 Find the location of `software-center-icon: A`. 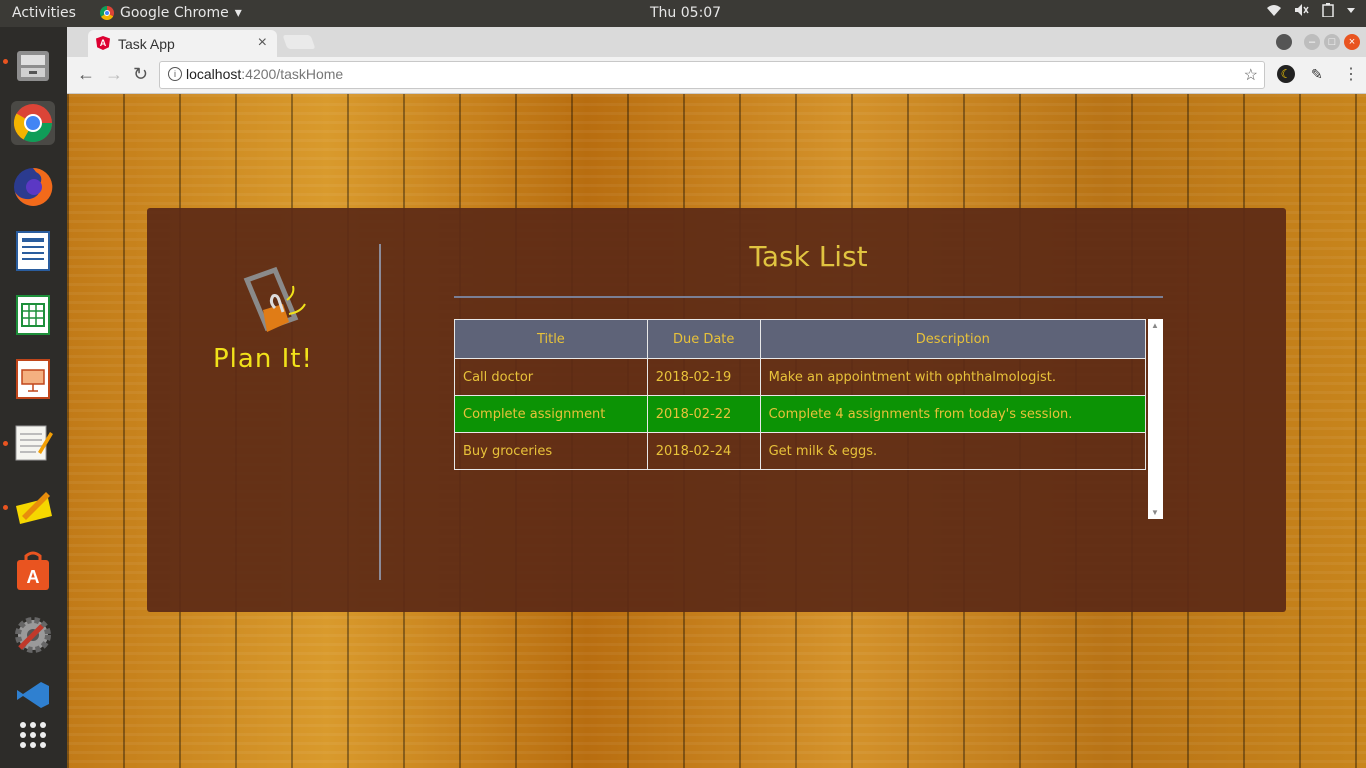

software-center-icon: A is located at coordinates (33, 571).